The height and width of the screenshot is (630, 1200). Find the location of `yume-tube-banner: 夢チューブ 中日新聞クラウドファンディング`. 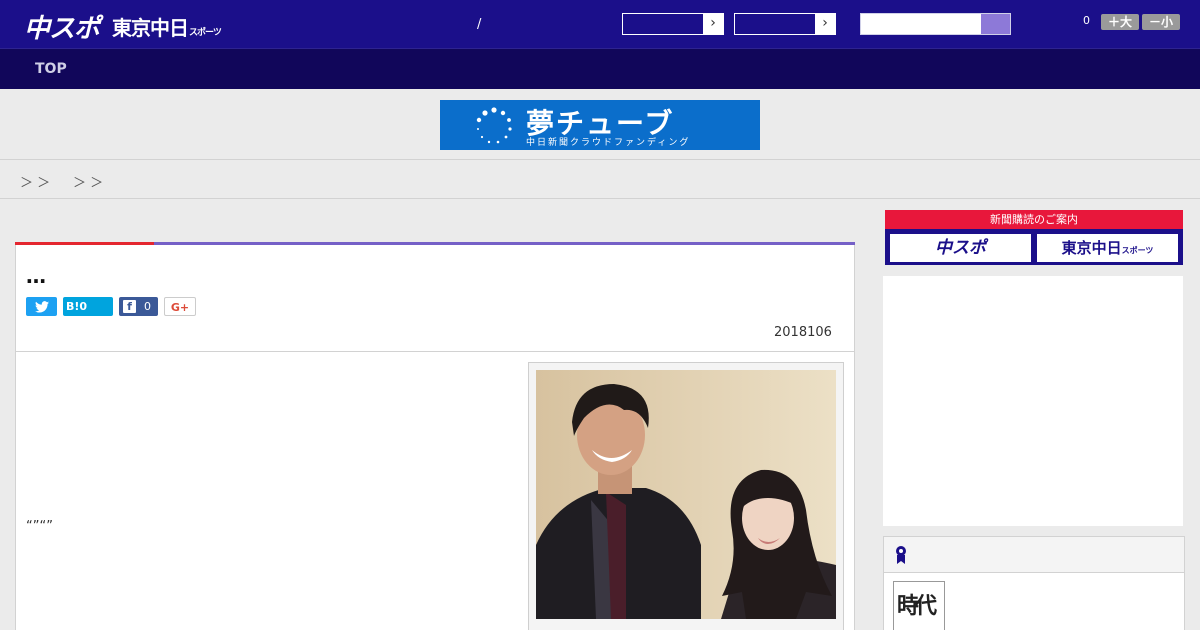

yume-tube-banner: 夢チューブ 中日新聞クラウドファンディング is located at coordinates (600, 125).